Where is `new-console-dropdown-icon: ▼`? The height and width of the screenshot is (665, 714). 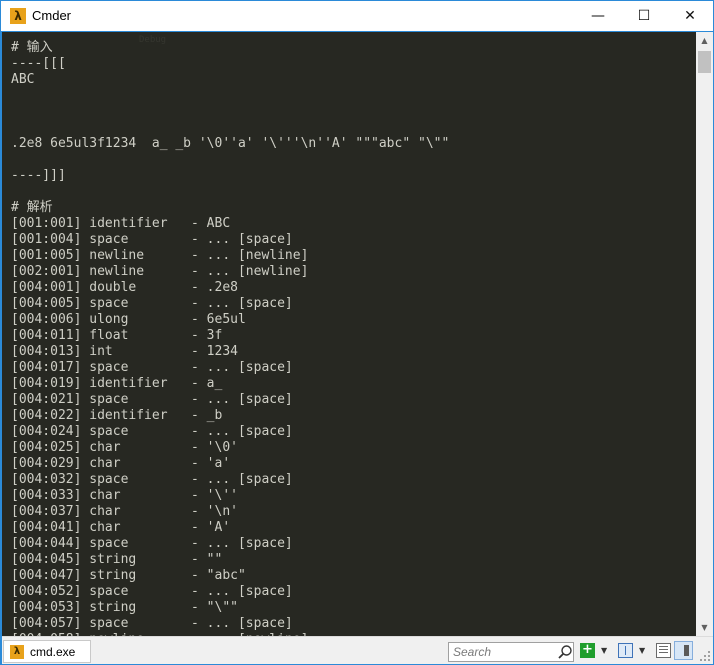 new-console-dropdown-icon: ▼ is located at coordinates (604, 650).